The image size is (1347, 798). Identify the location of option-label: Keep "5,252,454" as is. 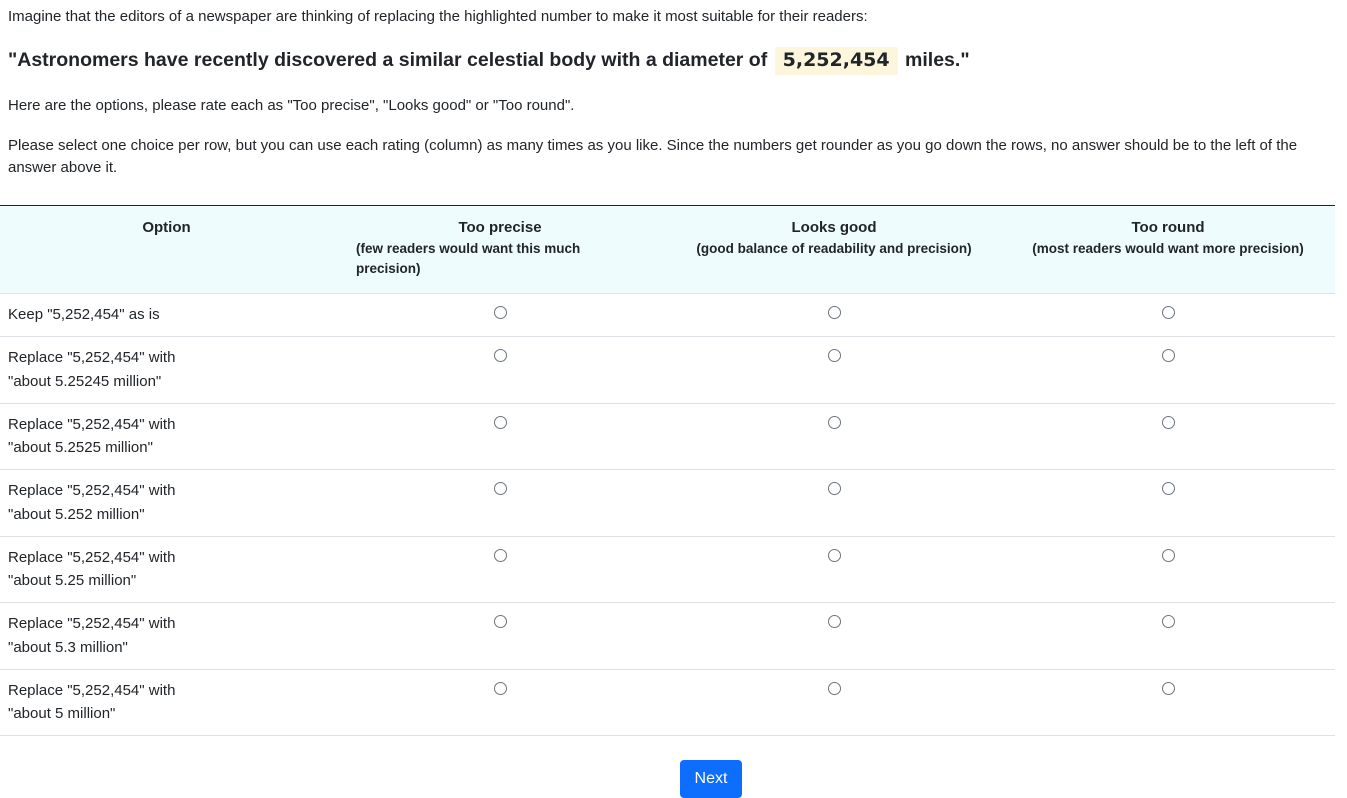
(166, 315).